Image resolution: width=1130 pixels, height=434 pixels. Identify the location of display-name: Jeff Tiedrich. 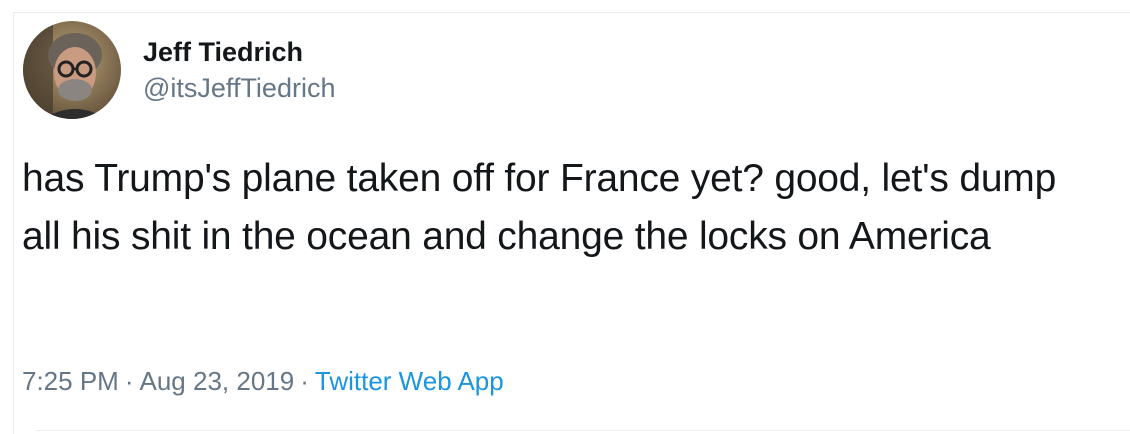
(239, 52).